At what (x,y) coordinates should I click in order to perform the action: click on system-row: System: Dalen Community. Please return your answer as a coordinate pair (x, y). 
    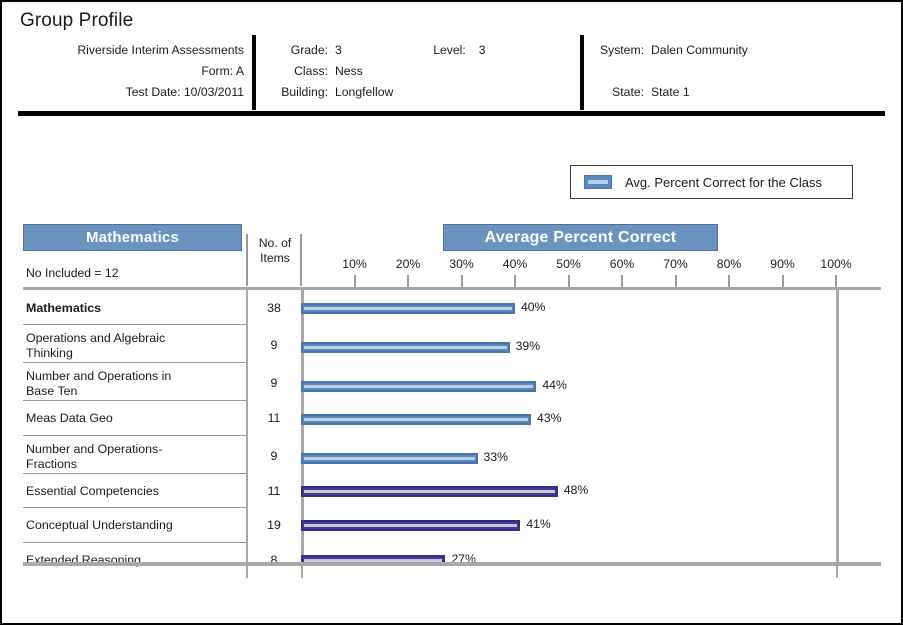
    Looking at the image, I should click on (742, 50).